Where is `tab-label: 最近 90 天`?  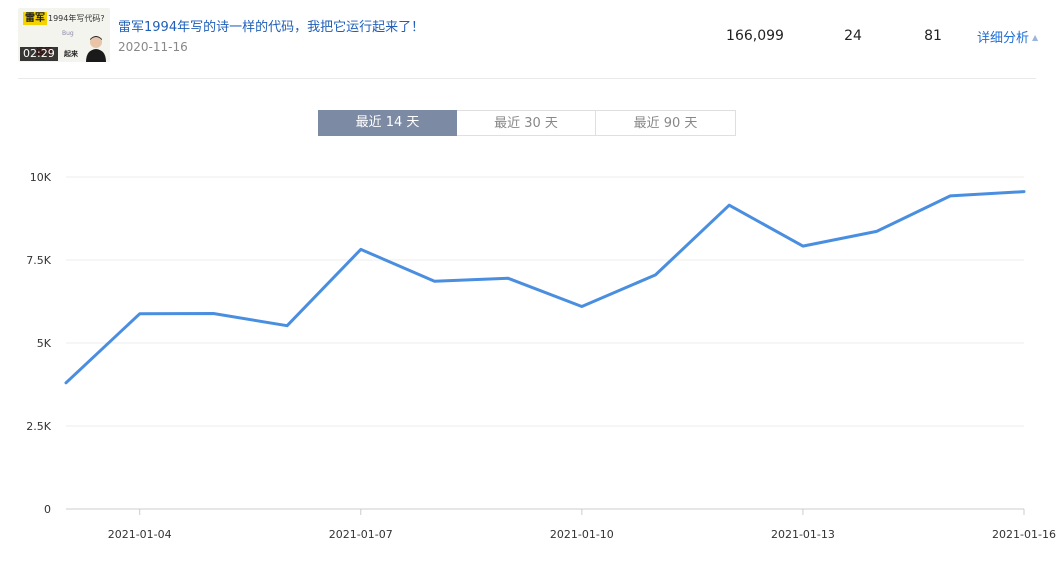 tab-label: 最近 90 天 is located at coordinates (665, 123).